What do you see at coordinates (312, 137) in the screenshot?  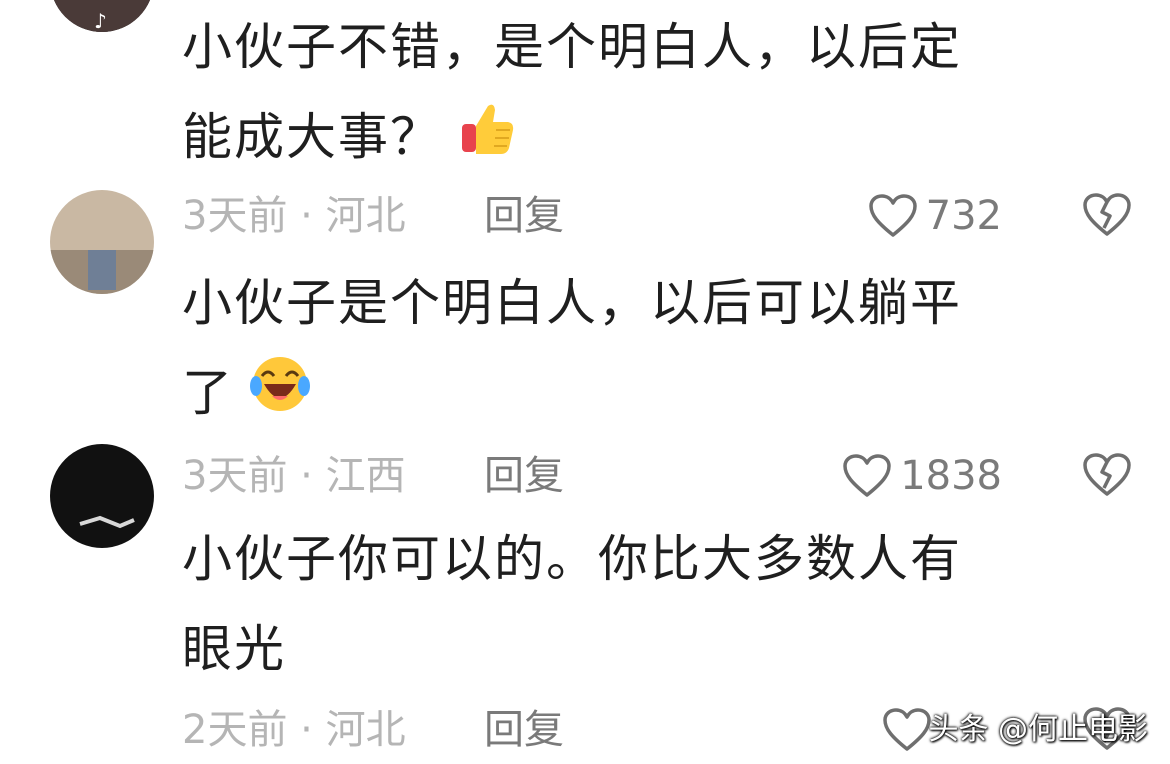 I see `comment-text-line: 能成大事？` at bounding box center [312, 137].